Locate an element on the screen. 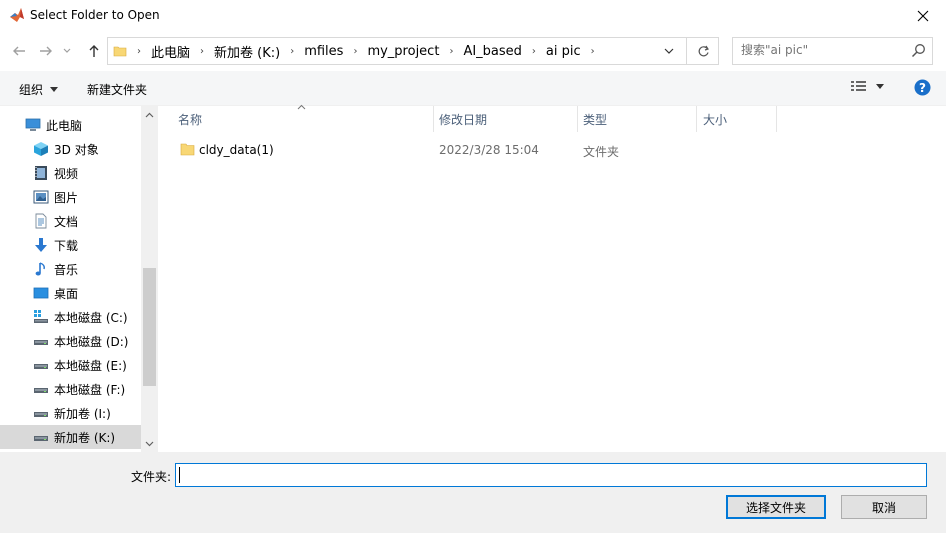 This screenshot has width=946, height=533. scroll-down-button is located at coordinates (149, 443).